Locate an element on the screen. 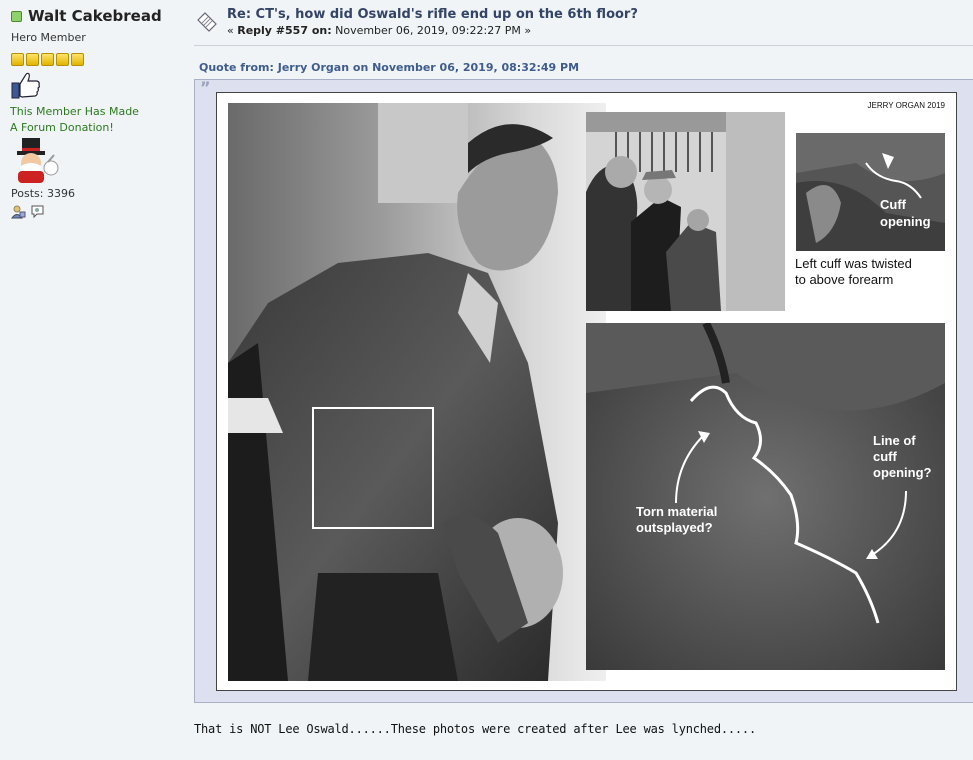 The width and height of the screenshot is (973, 760). poster-rank: Hero Member is located at coordinates (48, 37).